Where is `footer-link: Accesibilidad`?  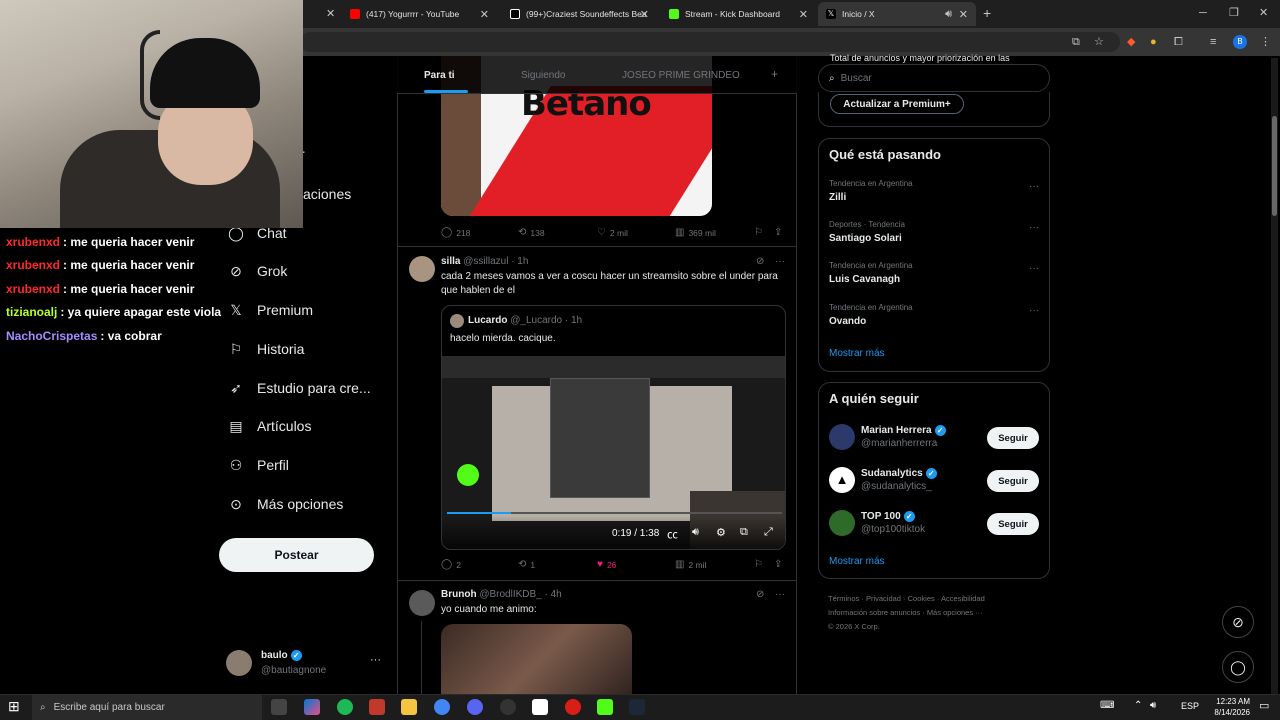 footer-link: Accesibilidad is located at coordinates (963, 598).